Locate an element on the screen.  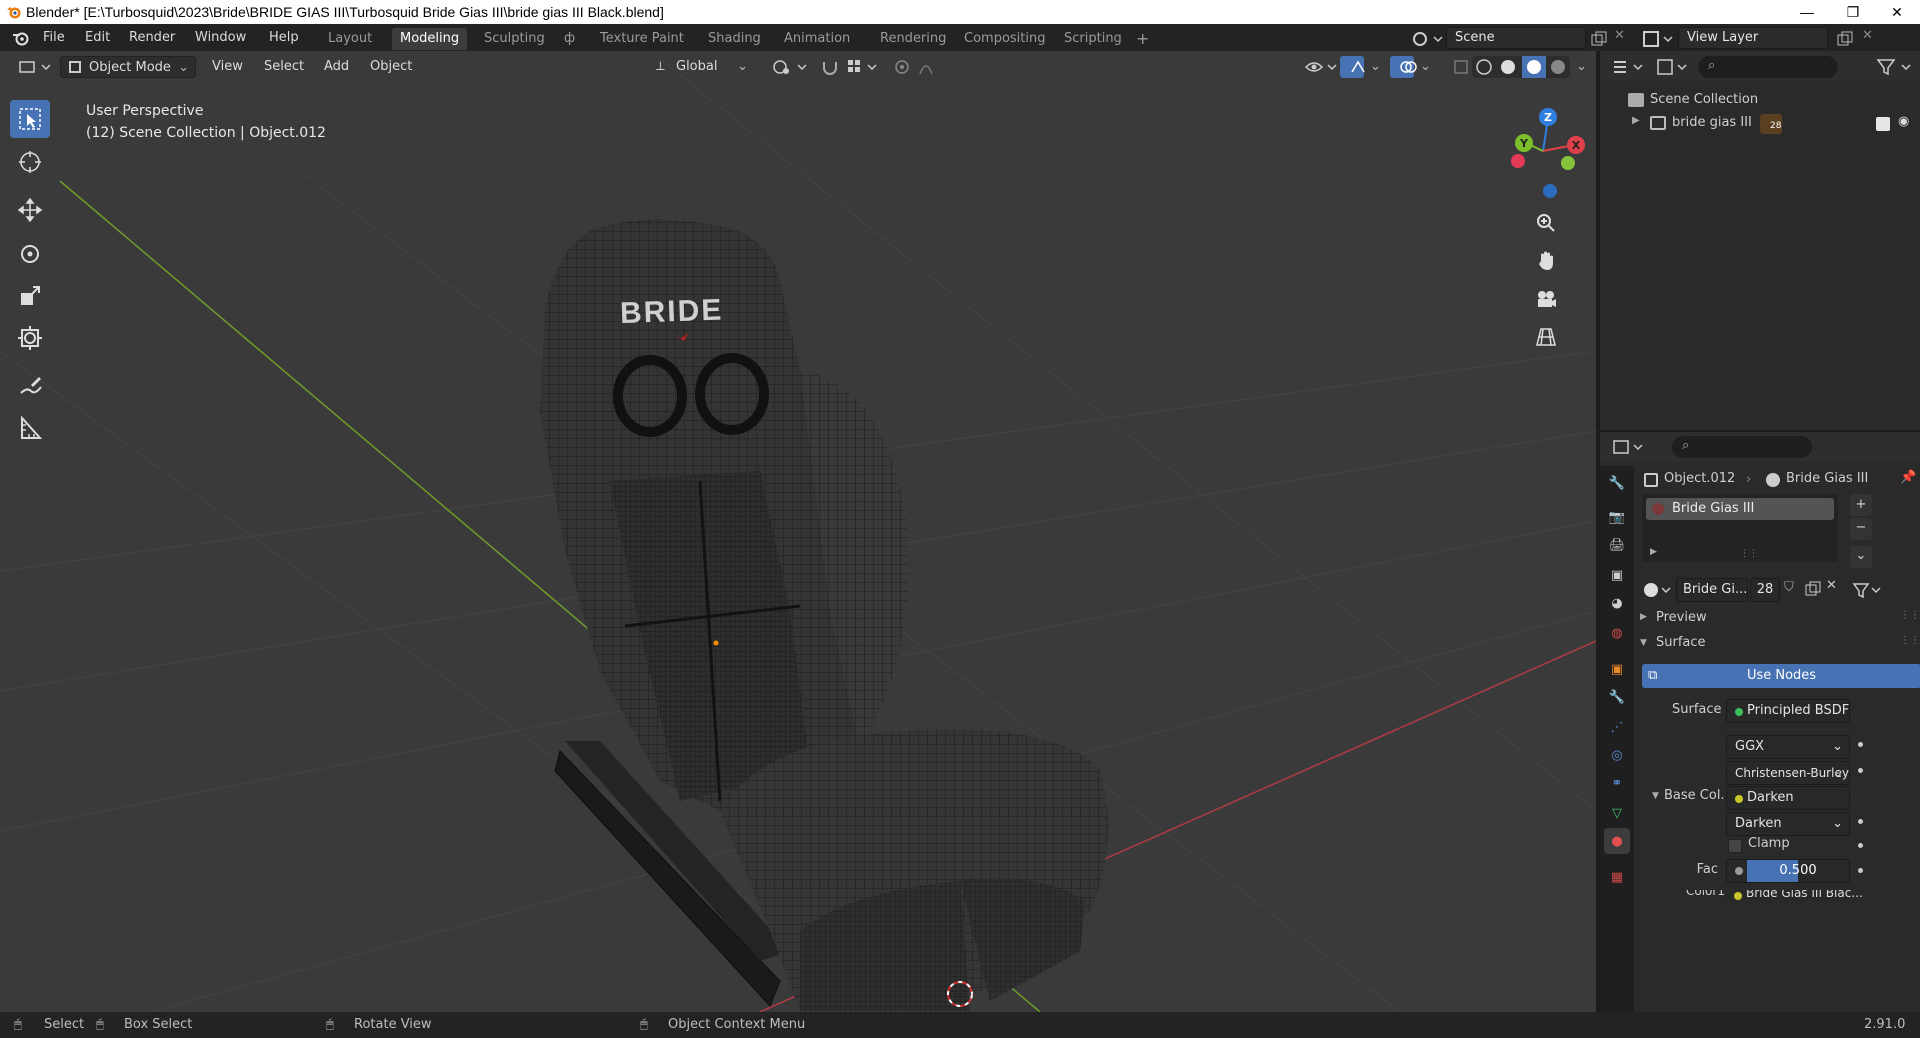
drag-handle-icon: ⋮⋮ is located at coordinates (1910, 640).